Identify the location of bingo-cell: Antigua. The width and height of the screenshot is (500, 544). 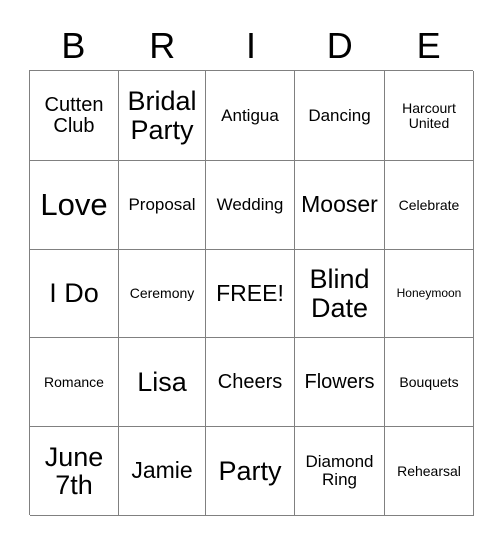
(250, 116).